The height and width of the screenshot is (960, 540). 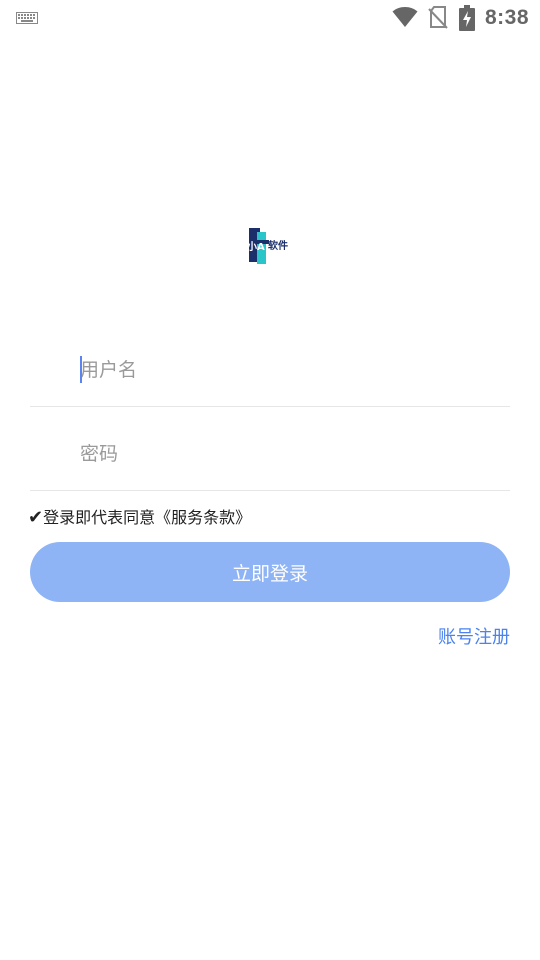 I want to click on username-field, so click(x=270, y=366).